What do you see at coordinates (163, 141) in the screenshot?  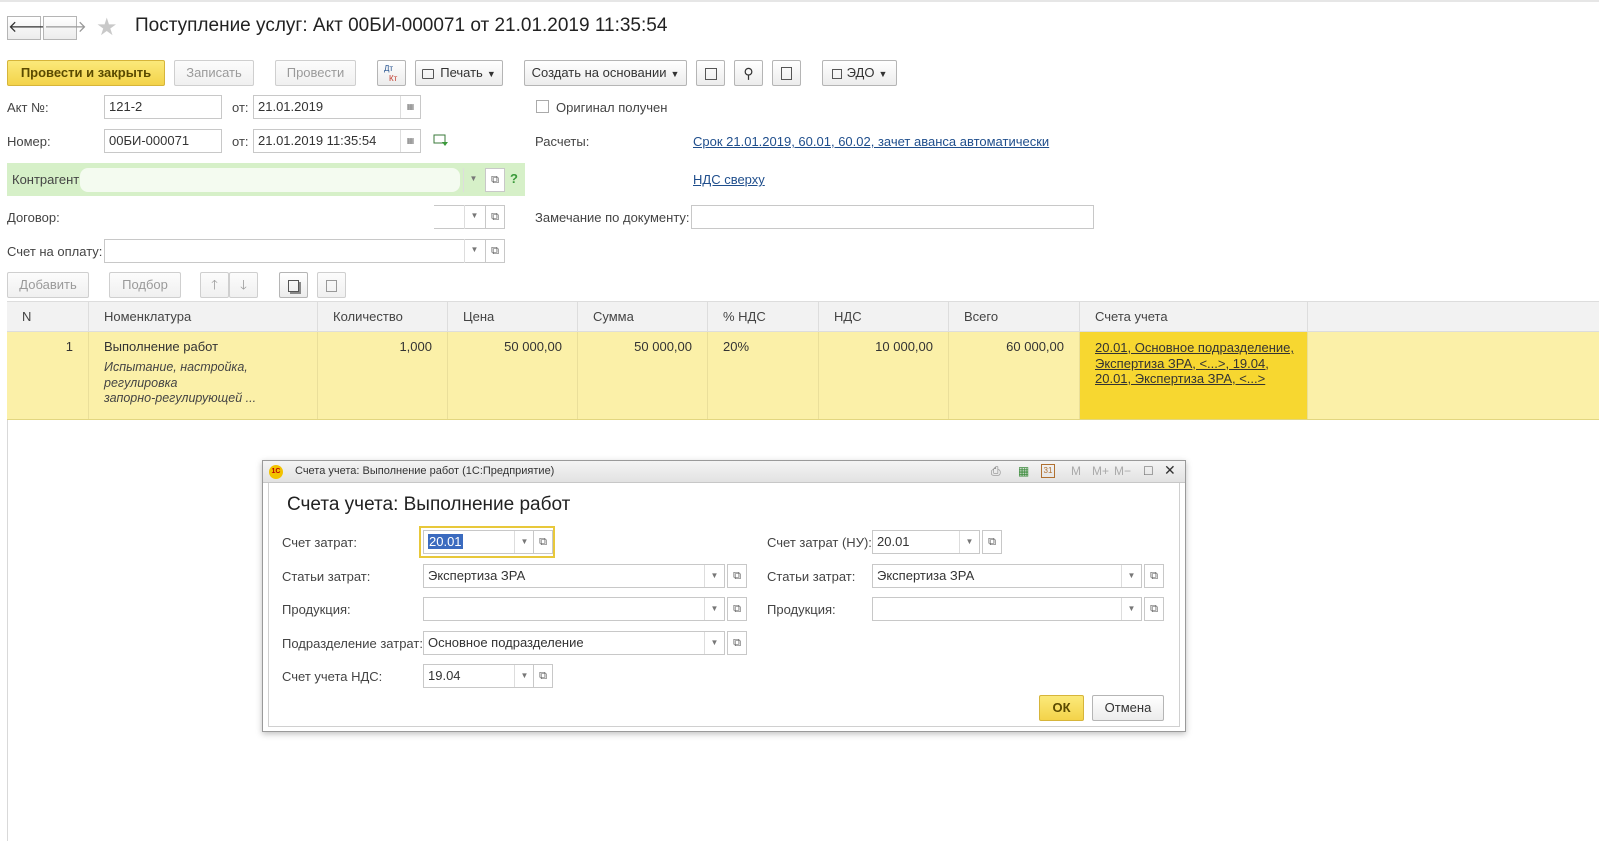 I see `number-input: 00БИ-000071` at bounding box center [163, 141].